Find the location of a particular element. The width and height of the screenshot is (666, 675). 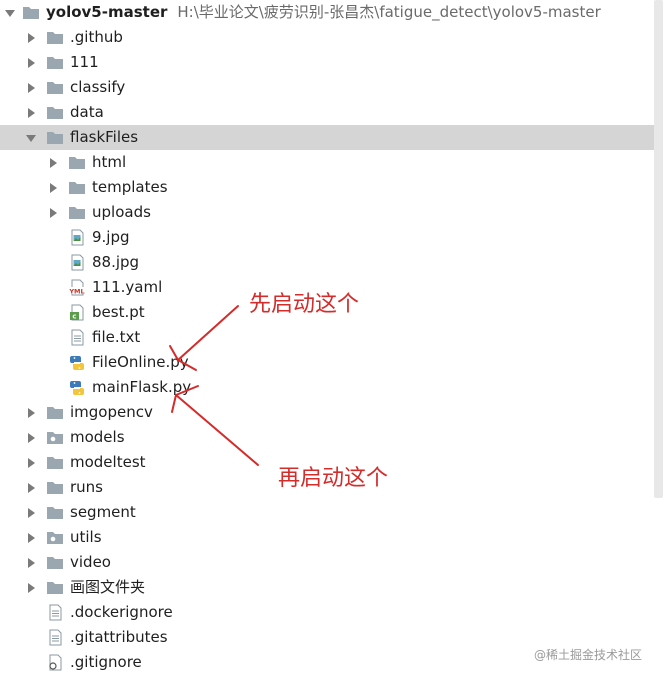

annotation-arrowhead-second-b is located at coordinates (174, 403).